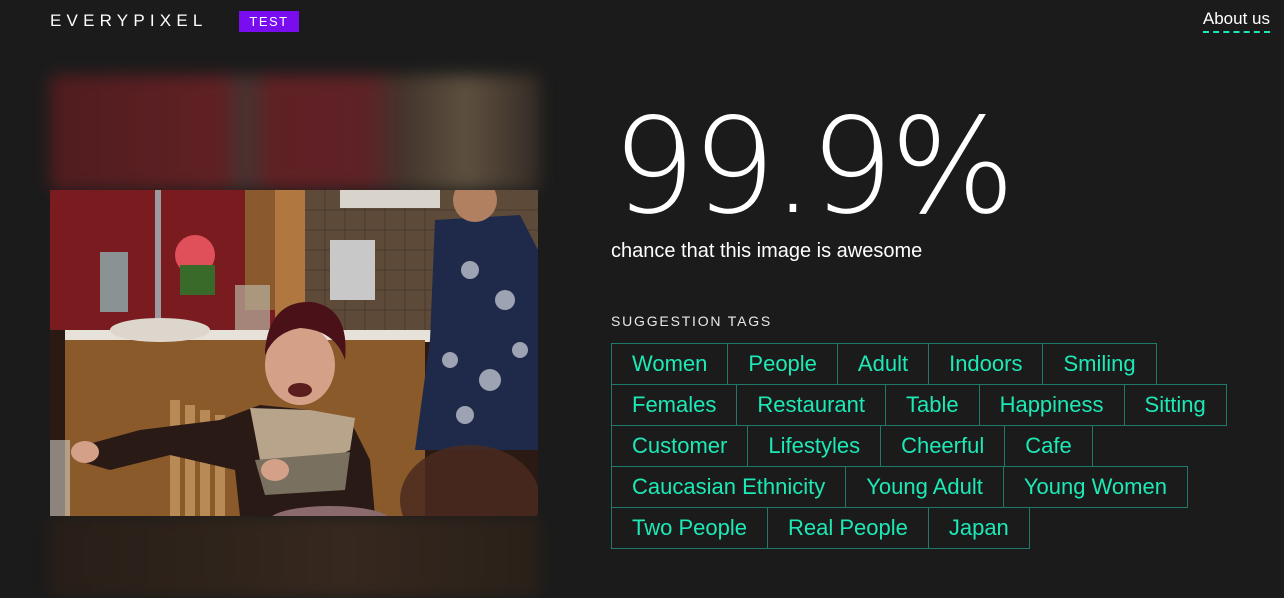  What do you see at coordinates (670, 364) in the screenshot?
I see `tag: Women` at bounding box center [670, 364].